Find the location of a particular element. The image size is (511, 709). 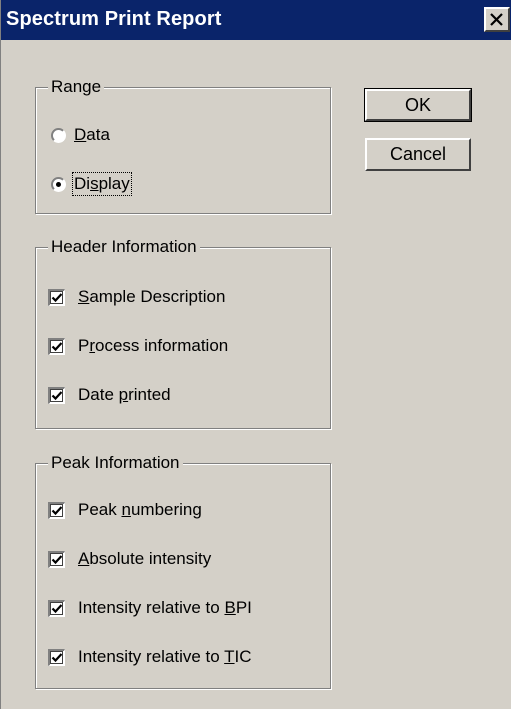

intensity-relative-tic-label: Intensity relative to TIC is located at coordinates (165, 656).